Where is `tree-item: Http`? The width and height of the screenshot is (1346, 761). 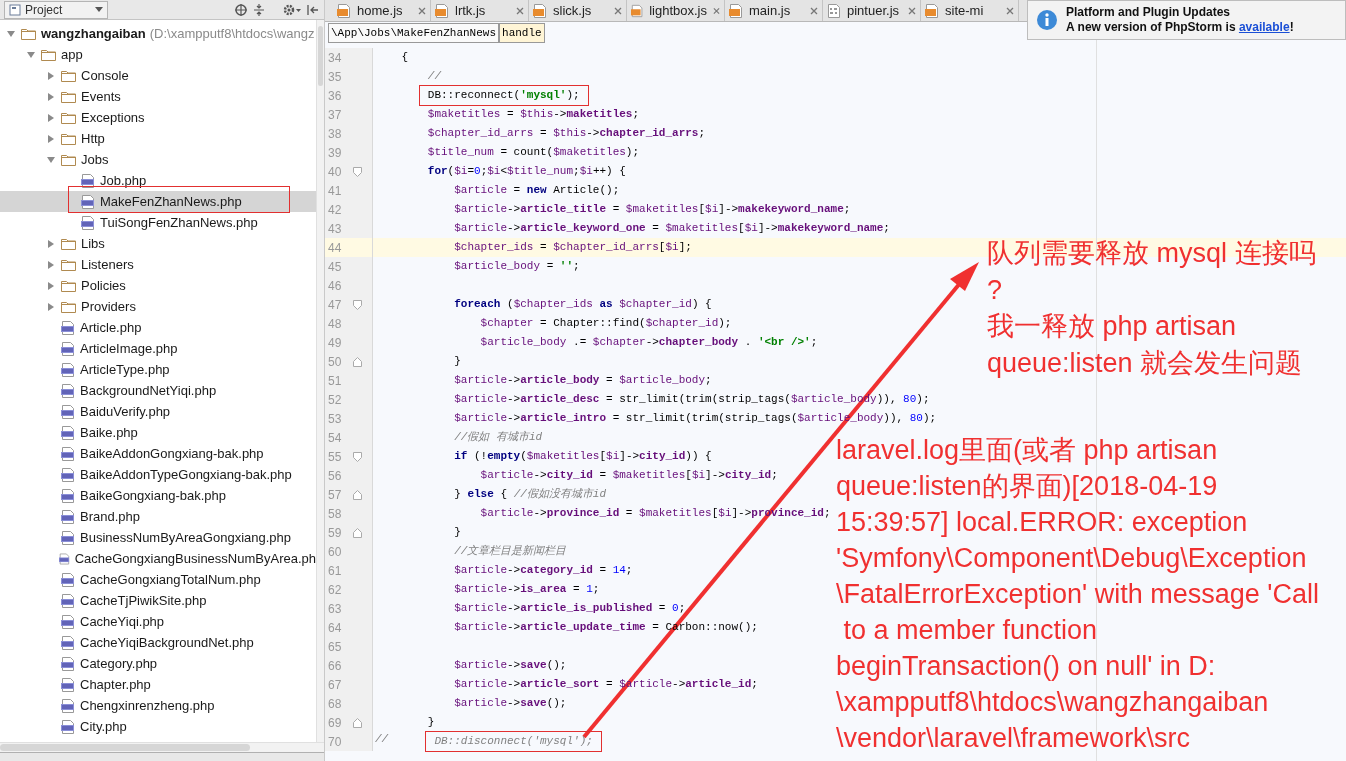 tree-item: Http is located at coordinates (158, 138).